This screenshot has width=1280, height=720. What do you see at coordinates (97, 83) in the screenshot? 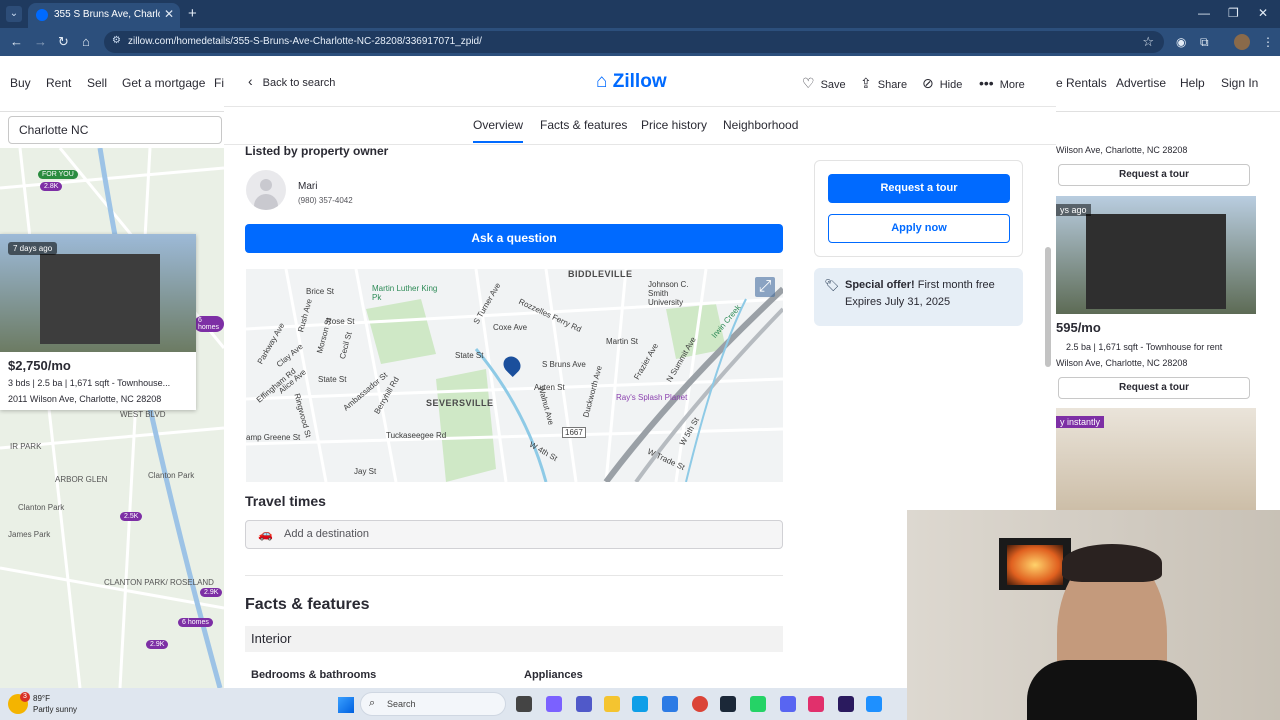
I see `nav-sell: Sell` at bounding box center [97, 83].